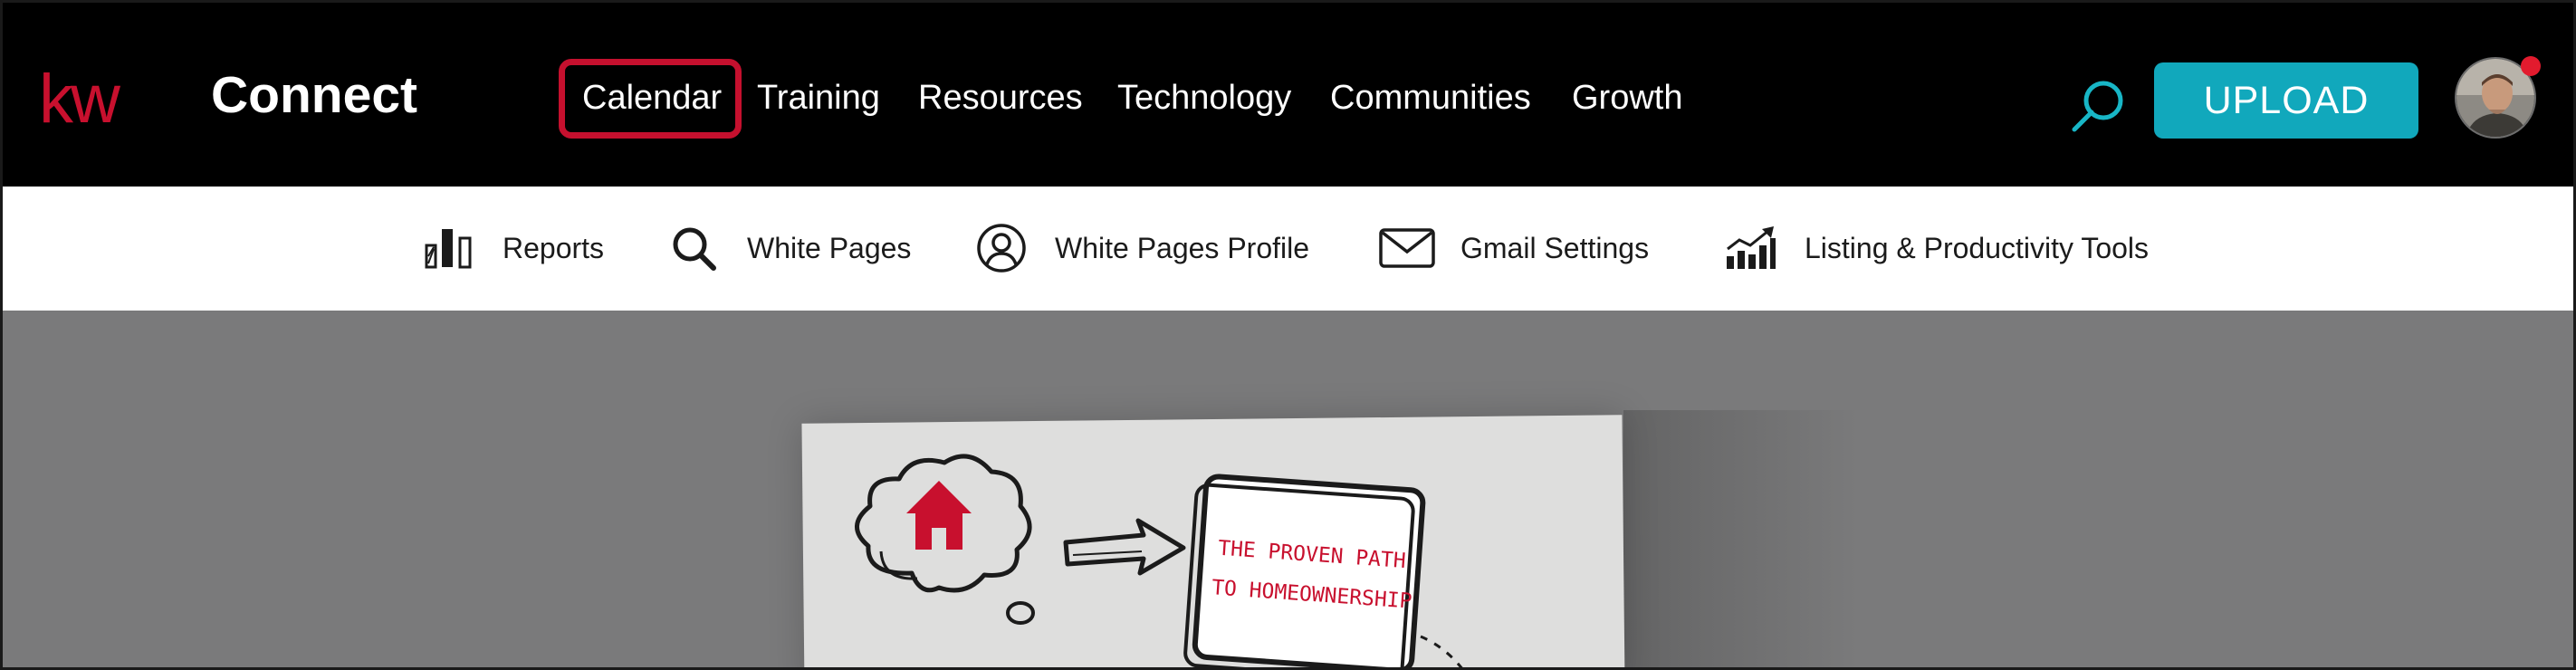 The width and height of the screenshot is (2576, 670). Describe the element at coordinates (2286, 101) in the screenshot. I see `upload-button: UPLOAD` at that location.